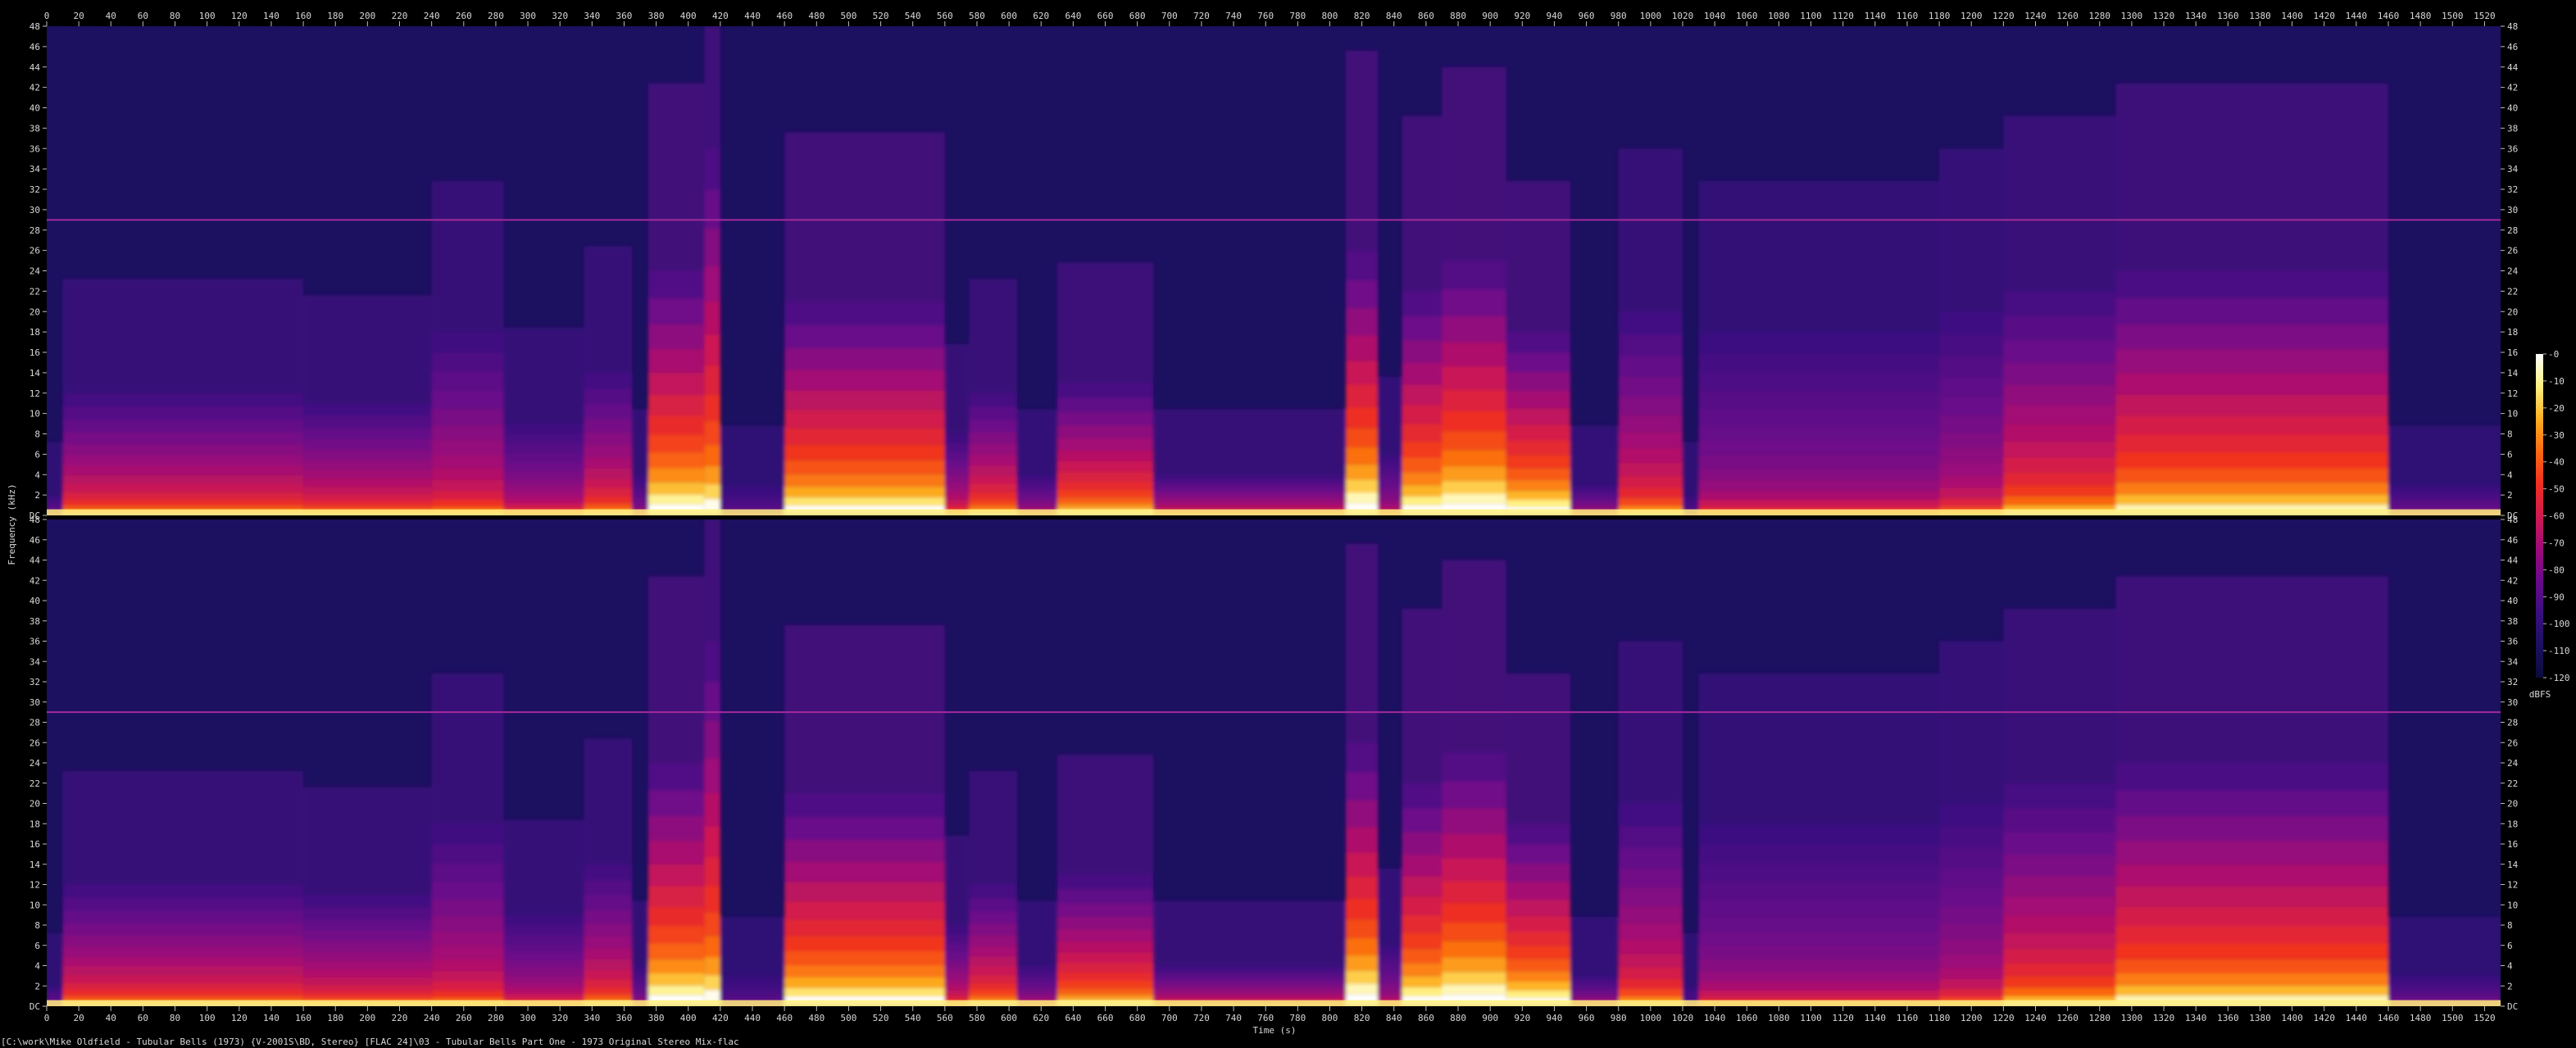 The image size is (2576, 1048). What do you see at coordinates (2513, 67) in the screenshot?
I see `y-tick-label: 44` at bounding box center [2513, 67].